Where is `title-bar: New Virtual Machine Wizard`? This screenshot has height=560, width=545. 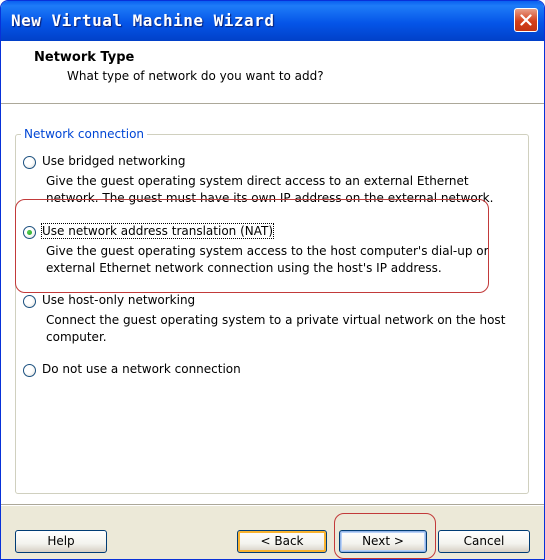
title-bar: New Virtual Machine Wizard is located at coordinates (272, 21).